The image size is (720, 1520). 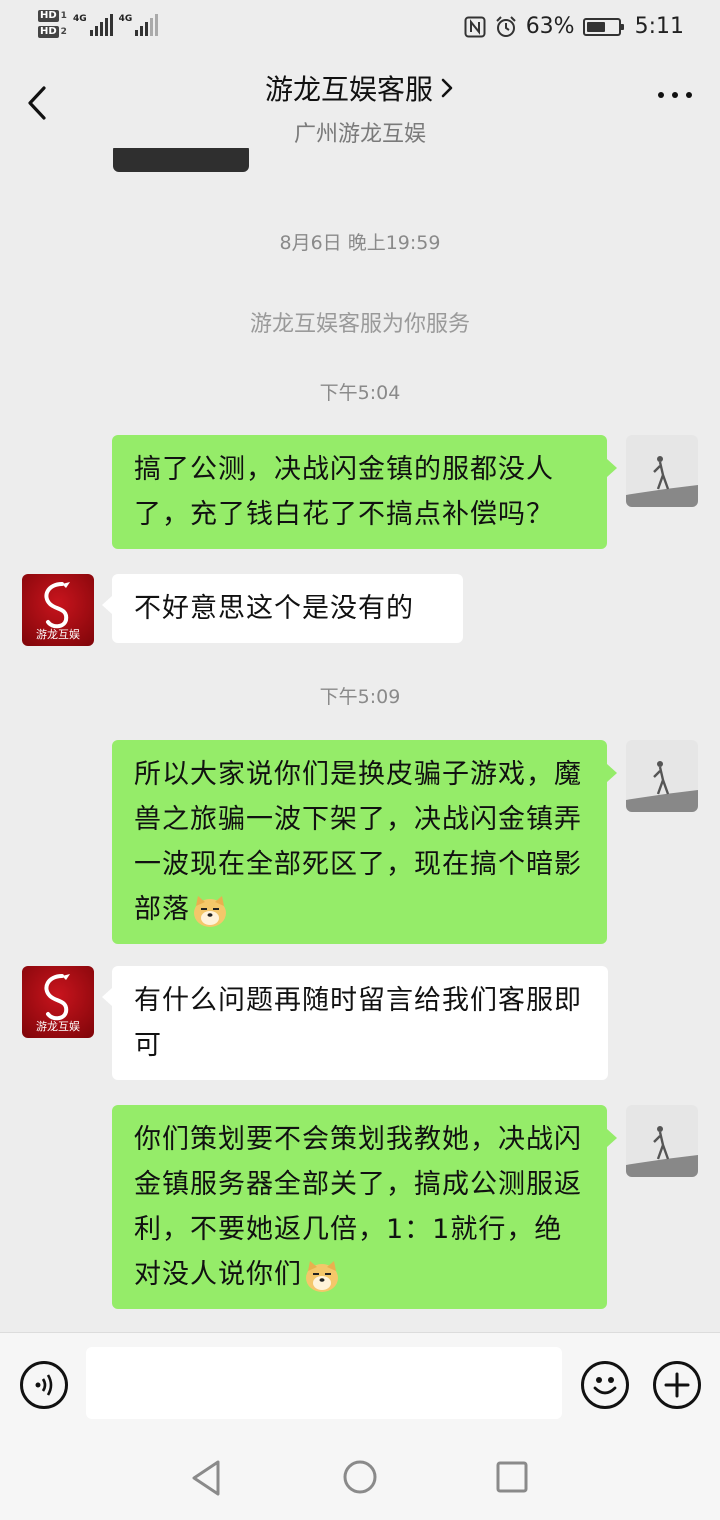 I want to click on nav-back-icon, so click(x=206, y=1478).